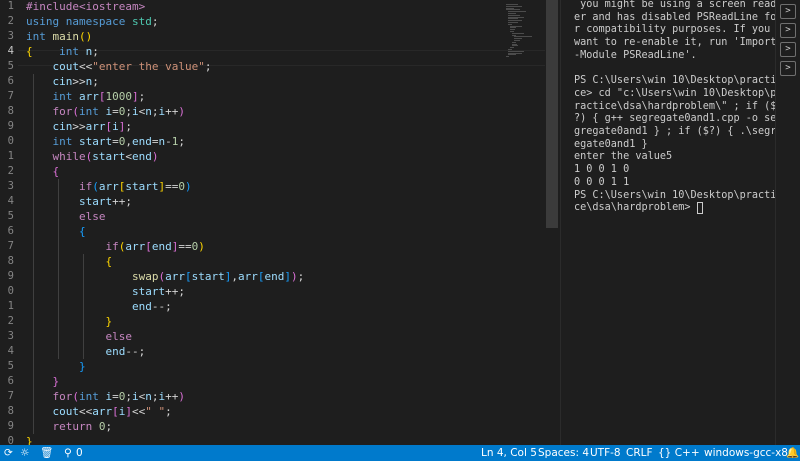  Describe the element at coordinates (522, 222) in the screenshot. I see `minimap` at that location.